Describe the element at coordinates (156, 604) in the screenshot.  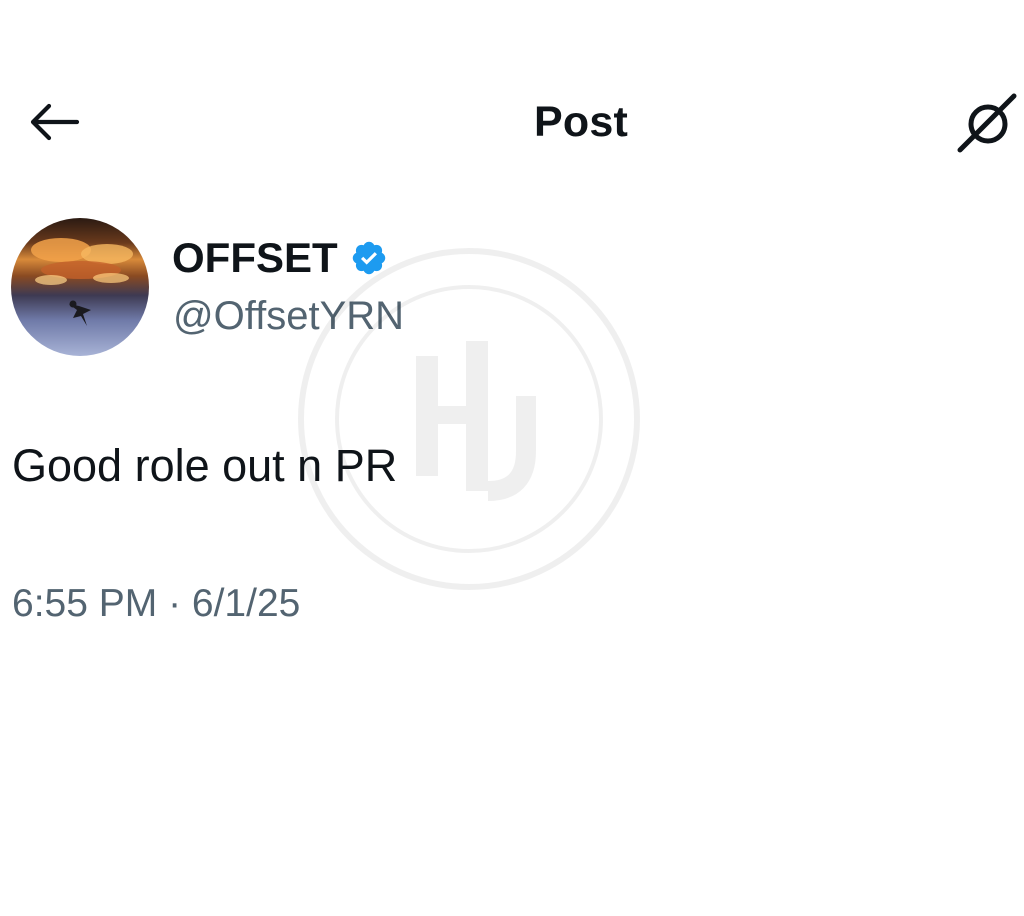
I see `post-timestamp: 6:55 PM · 6/1/25` at that location.